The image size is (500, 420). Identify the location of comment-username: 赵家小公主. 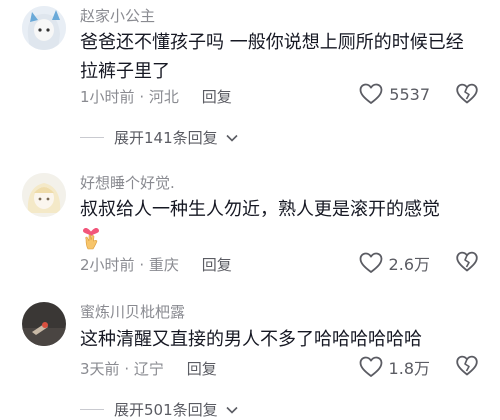
(117, 15).